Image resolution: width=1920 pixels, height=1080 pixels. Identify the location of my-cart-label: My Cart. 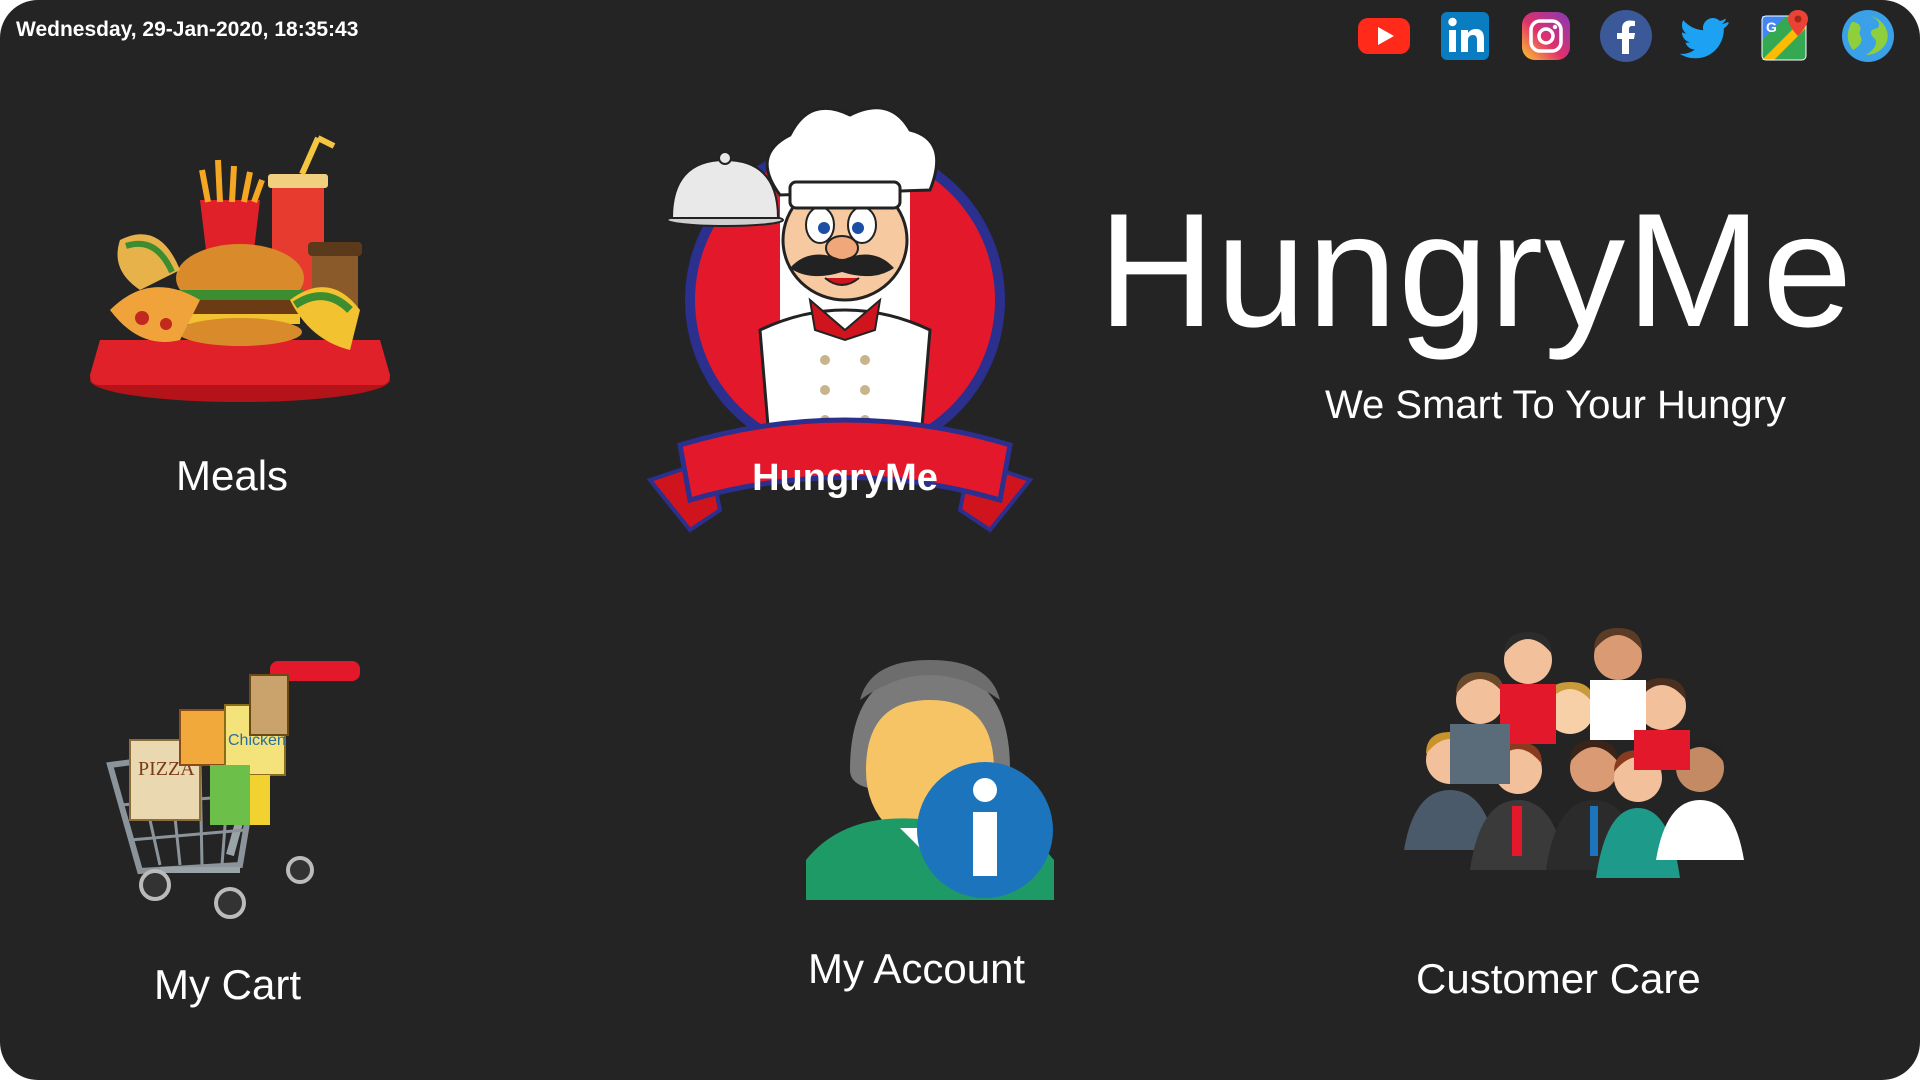
(227, 984).